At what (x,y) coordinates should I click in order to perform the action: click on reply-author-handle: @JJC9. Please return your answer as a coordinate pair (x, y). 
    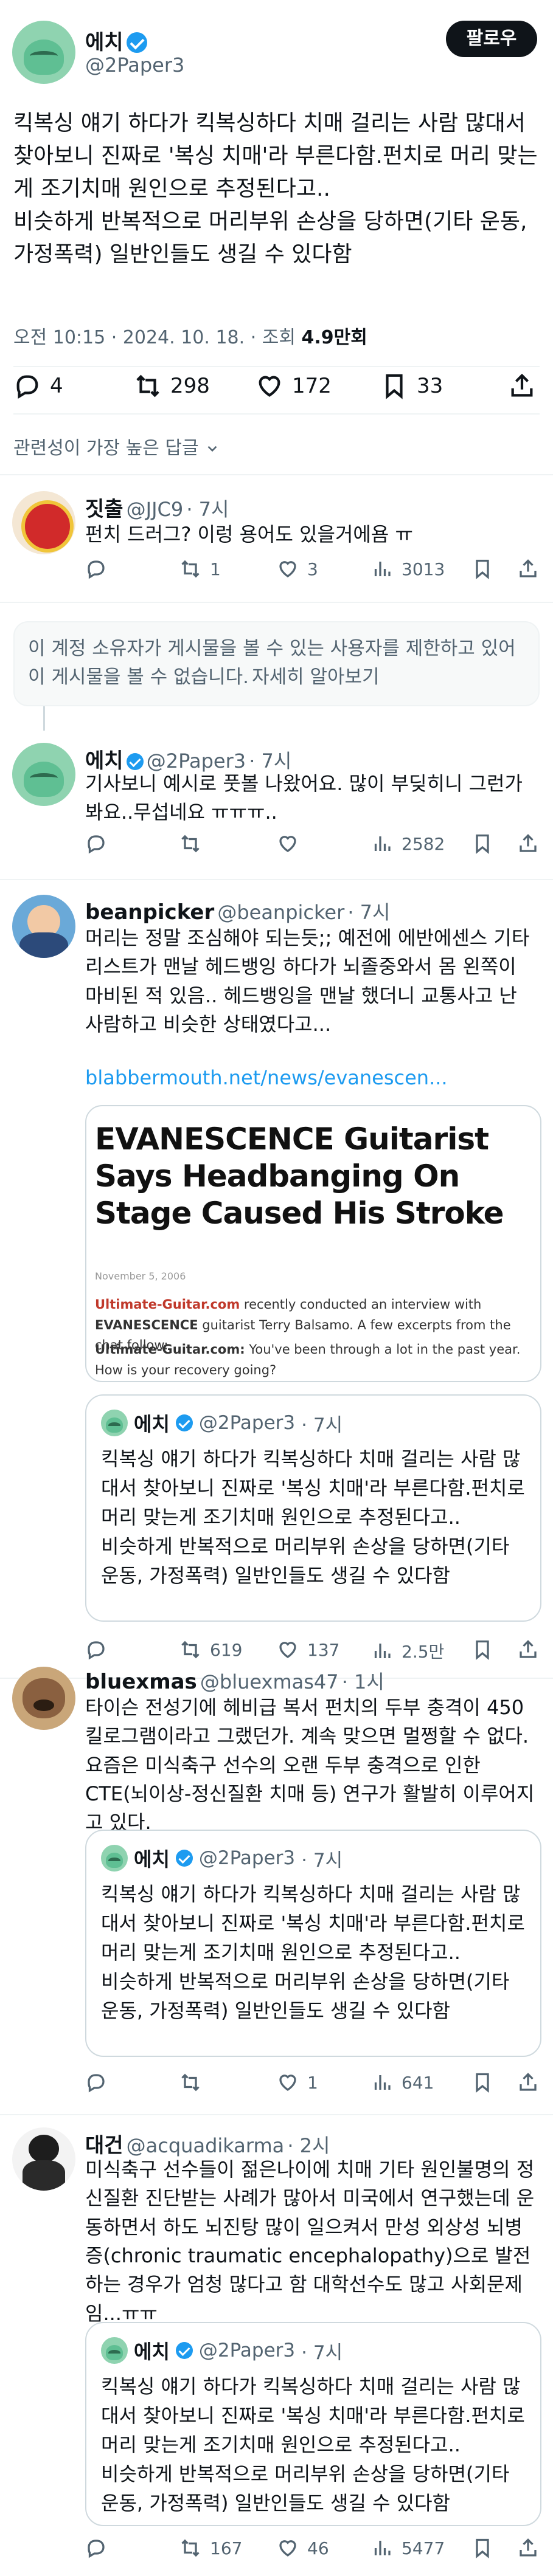
    Looking at the image, I should click on (155, 509).